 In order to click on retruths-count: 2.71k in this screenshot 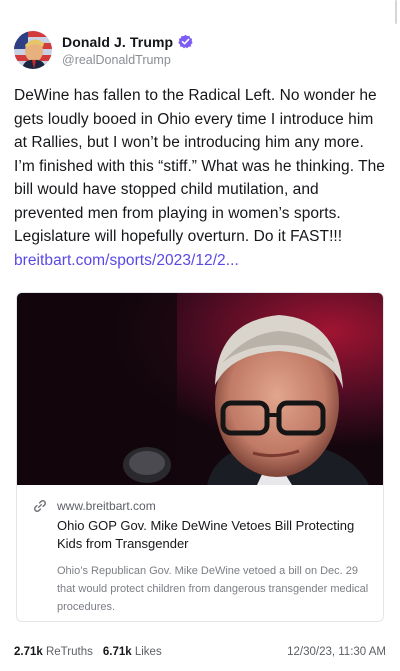, I will do `click(28, 652)`.